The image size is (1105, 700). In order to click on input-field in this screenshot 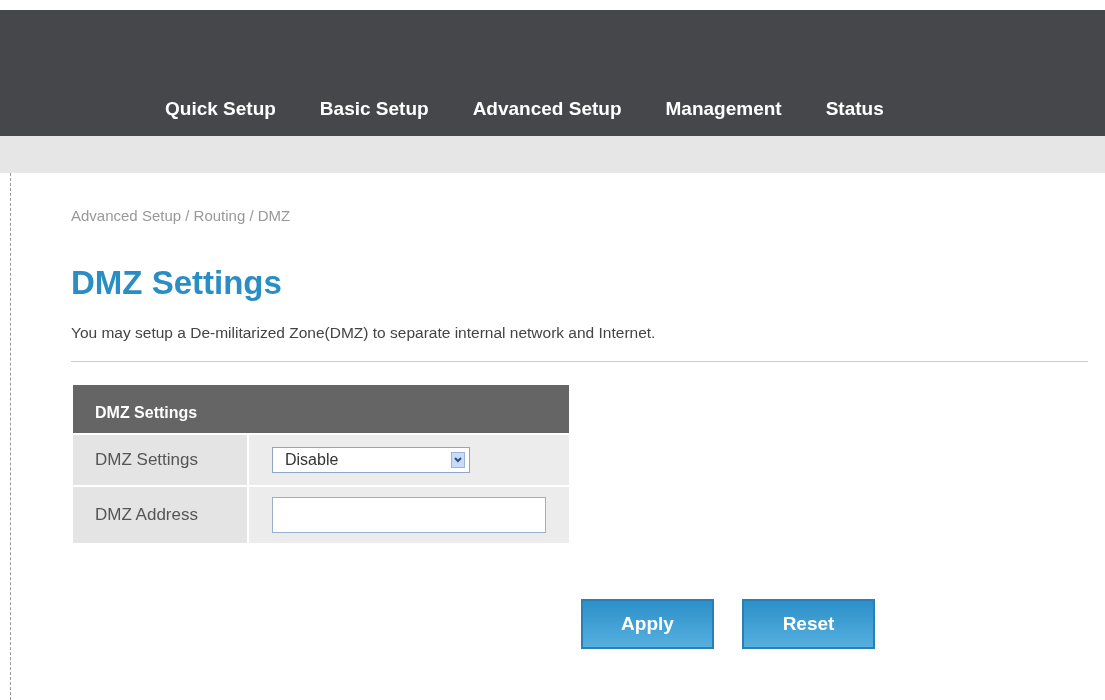, I will do `click(409, 515)`.